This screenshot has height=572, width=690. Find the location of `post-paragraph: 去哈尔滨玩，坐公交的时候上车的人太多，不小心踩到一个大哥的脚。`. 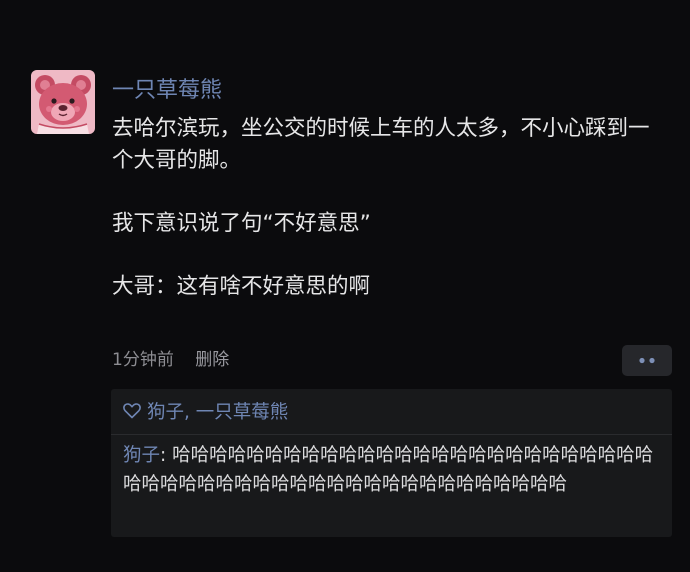

post-paragraph: 去哈尔滨玩，坐公交的时候上车的人太多，不小心踩到一个大哥的脚。 is located at coordinates (381, 144).